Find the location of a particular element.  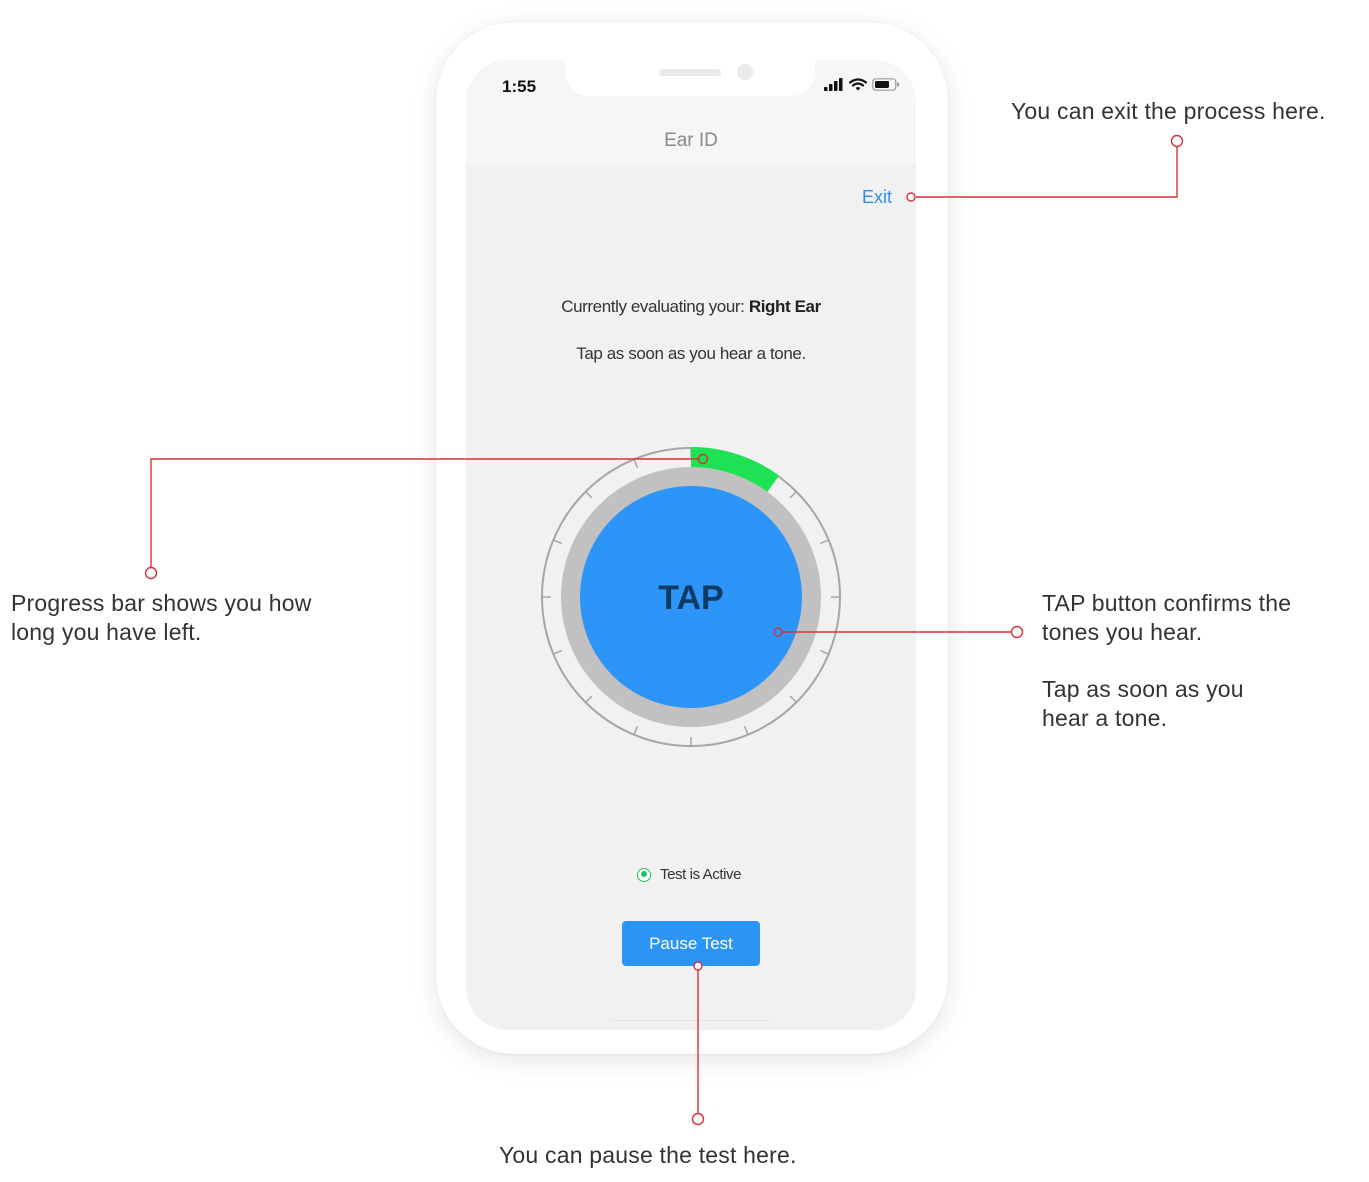

exit-callout: You can exit the process here. is located at coordinates (1168, 111).